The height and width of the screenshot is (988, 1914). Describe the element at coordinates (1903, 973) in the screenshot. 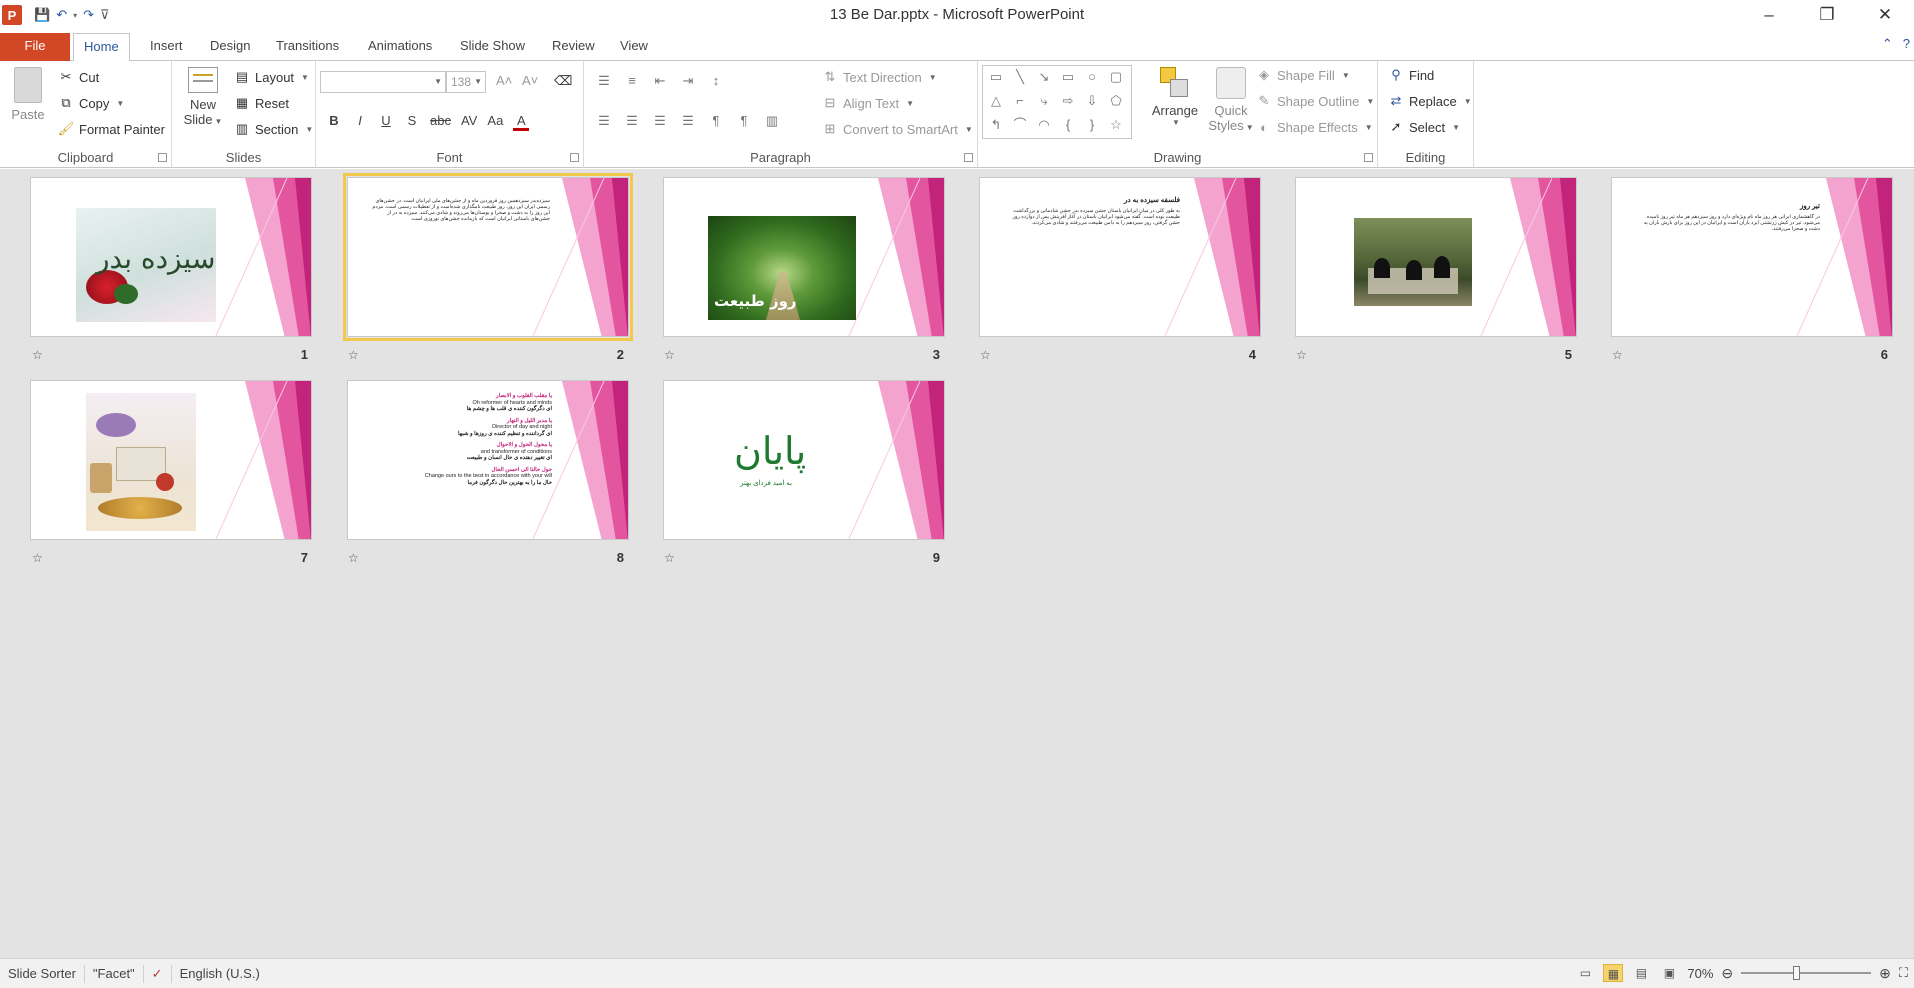

I see `fit-to-window-button: ⛶` at that location.